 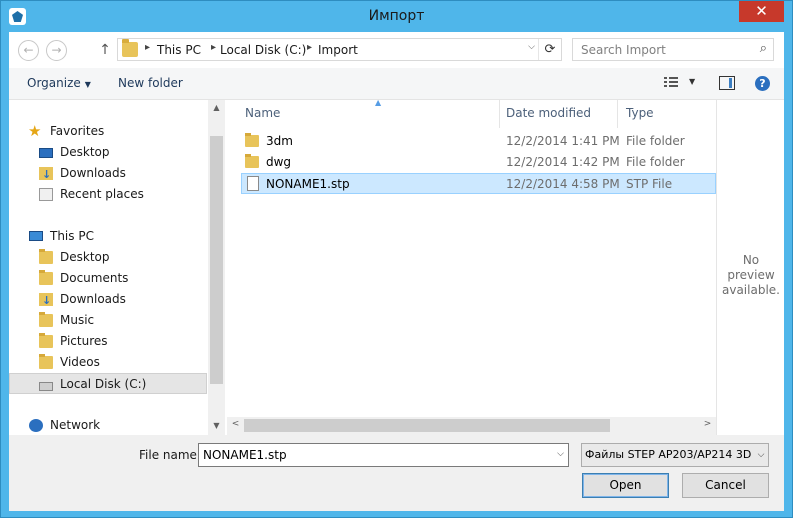 I want to click on nav-label: Network, so click(x=75, y=425).